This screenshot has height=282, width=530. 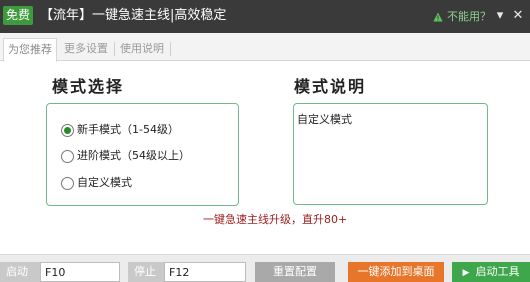 What do you see at coordinates (146, 272) in the screenshot?
I see `stop-hotkey-label: 停止` at bounding box center [146, 272].